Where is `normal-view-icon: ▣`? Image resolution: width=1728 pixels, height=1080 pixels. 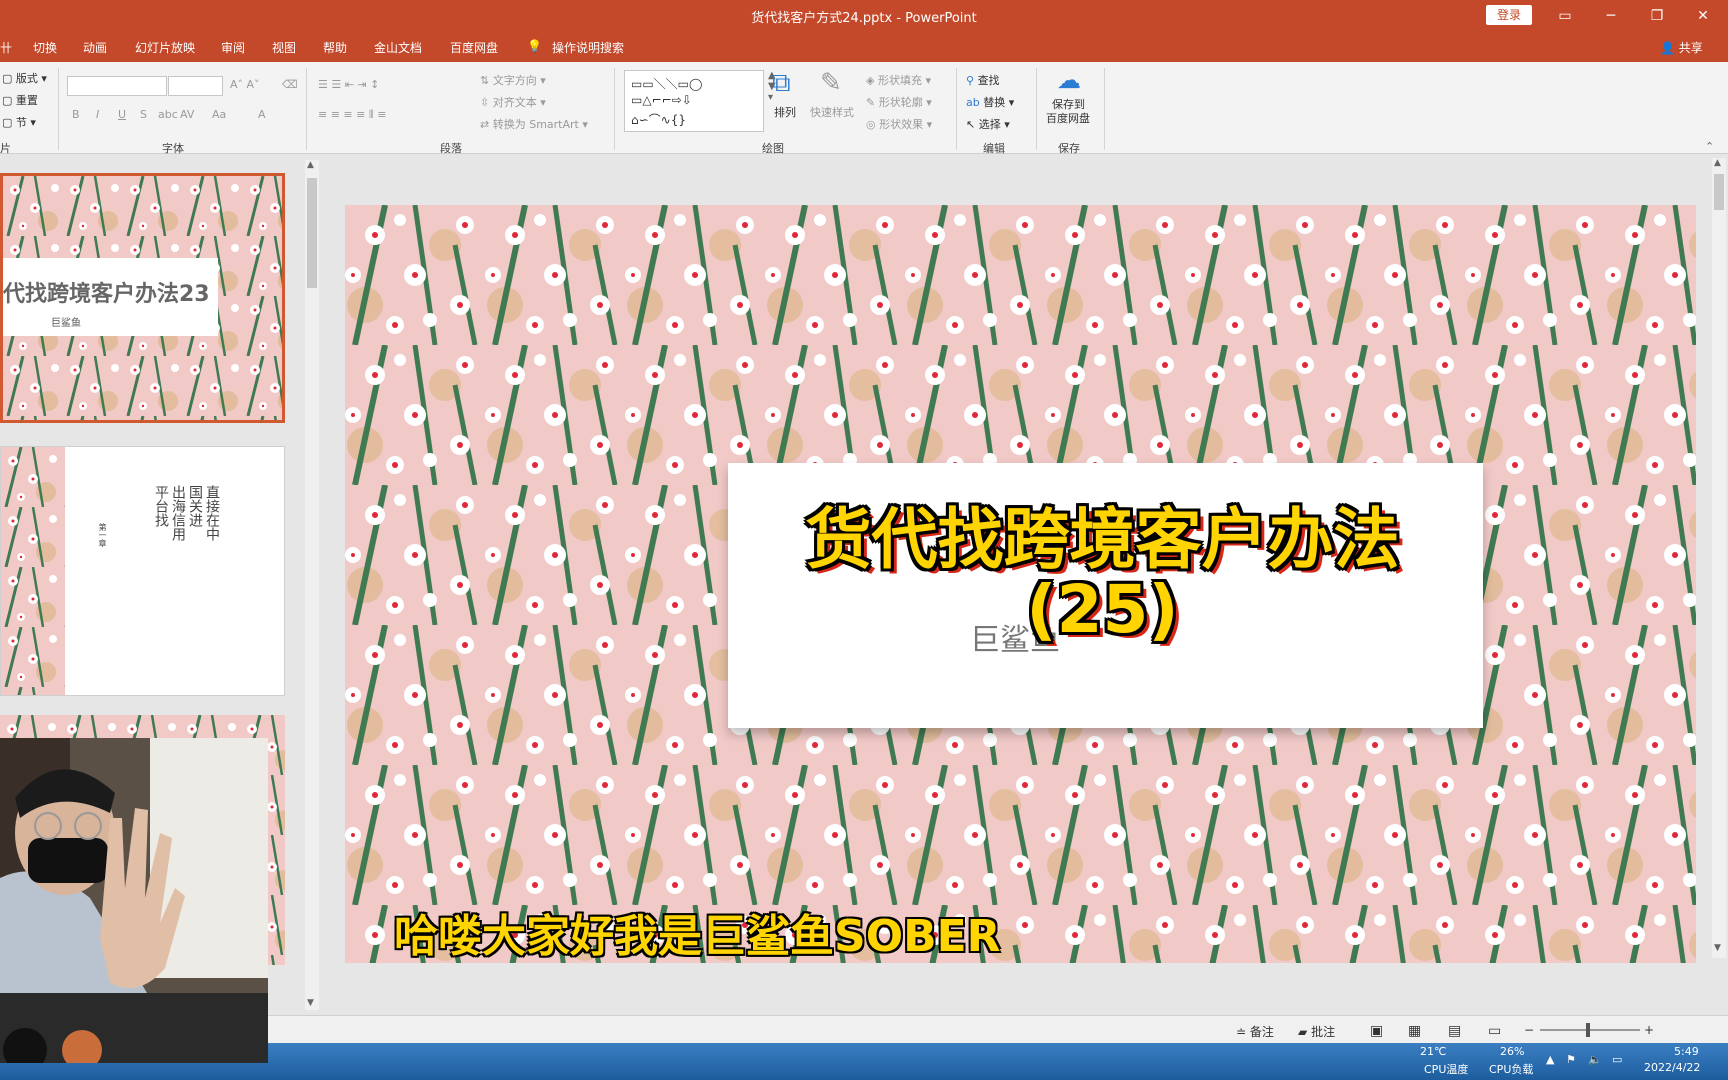 normal-view-icon: ▣ is located at coordinates (1376, 1031).